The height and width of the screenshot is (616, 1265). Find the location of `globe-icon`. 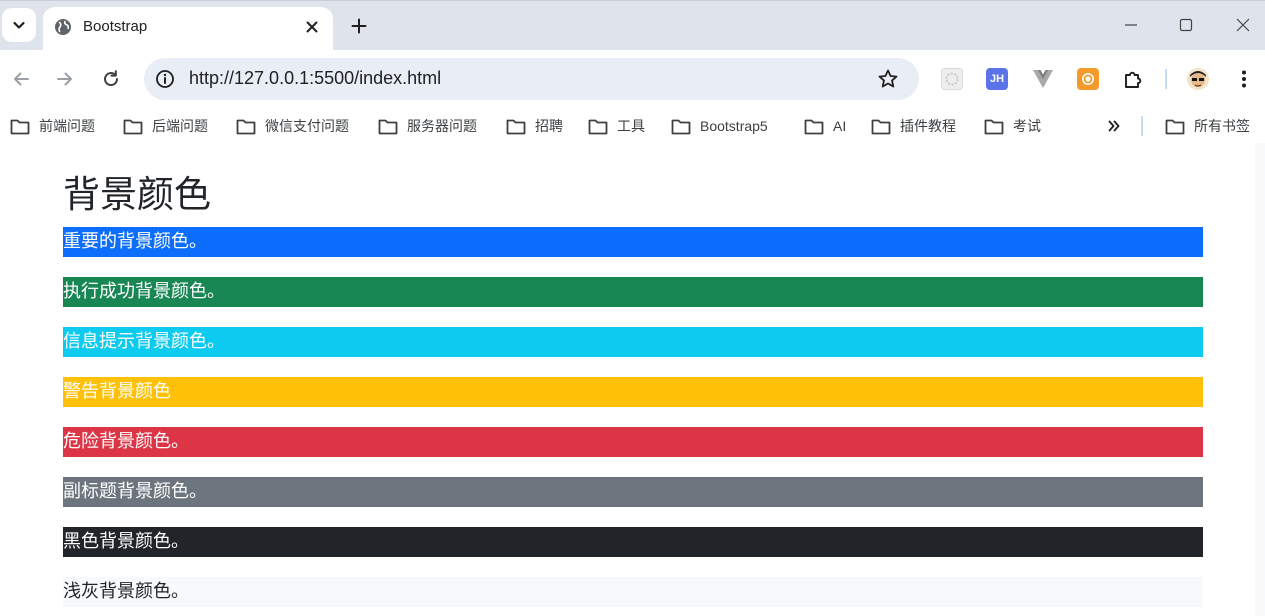

globe-icon is located at coordinates (63, 27).